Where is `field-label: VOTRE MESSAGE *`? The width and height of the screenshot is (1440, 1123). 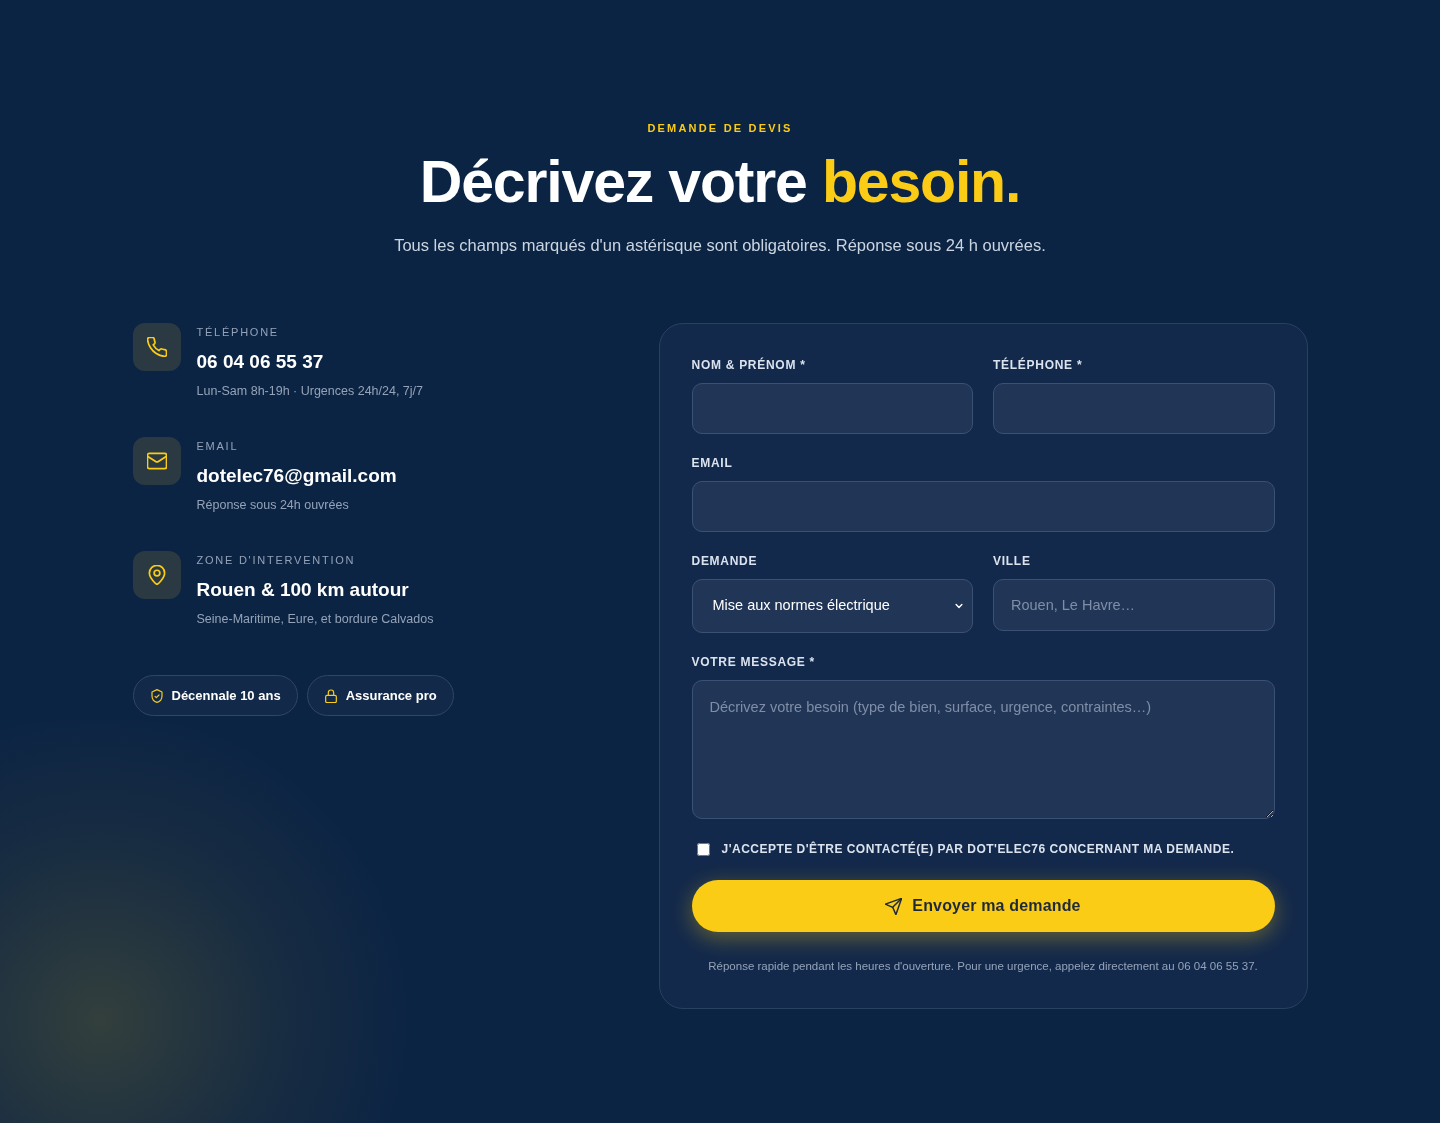 field-label: VOTRE MESSAGE * is located at coordinates (753, 662).